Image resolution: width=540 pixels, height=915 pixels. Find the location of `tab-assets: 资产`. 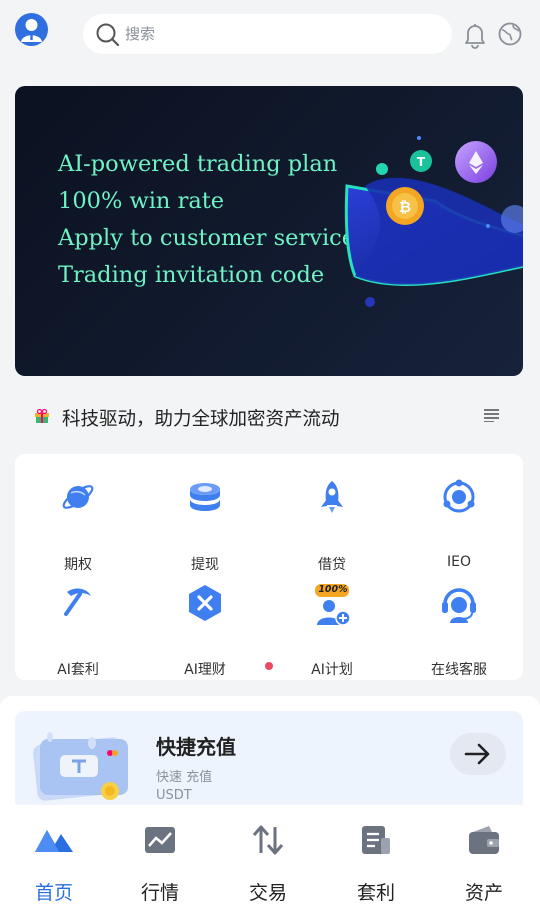

tab-assets: 资产 is located at coordinates (484, 862).